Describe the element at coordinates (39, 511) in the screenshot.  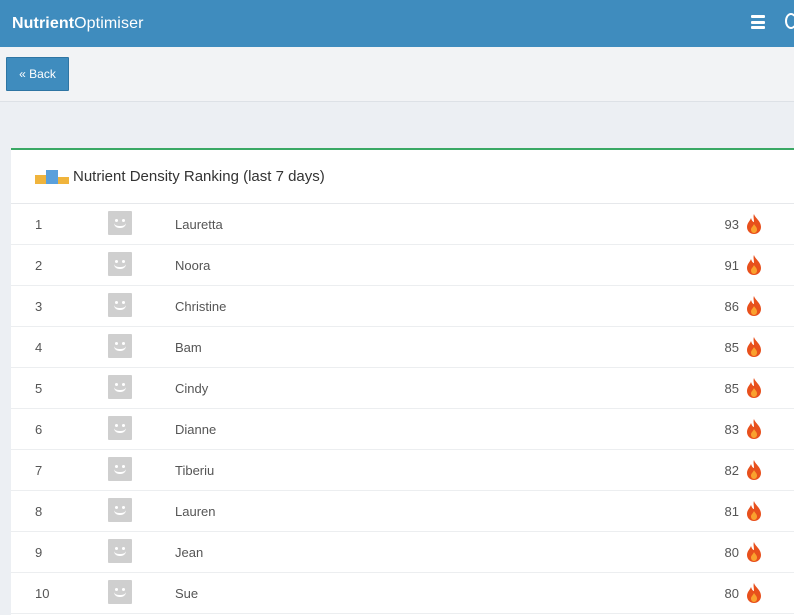
I see `rank-number: 8` at that location.